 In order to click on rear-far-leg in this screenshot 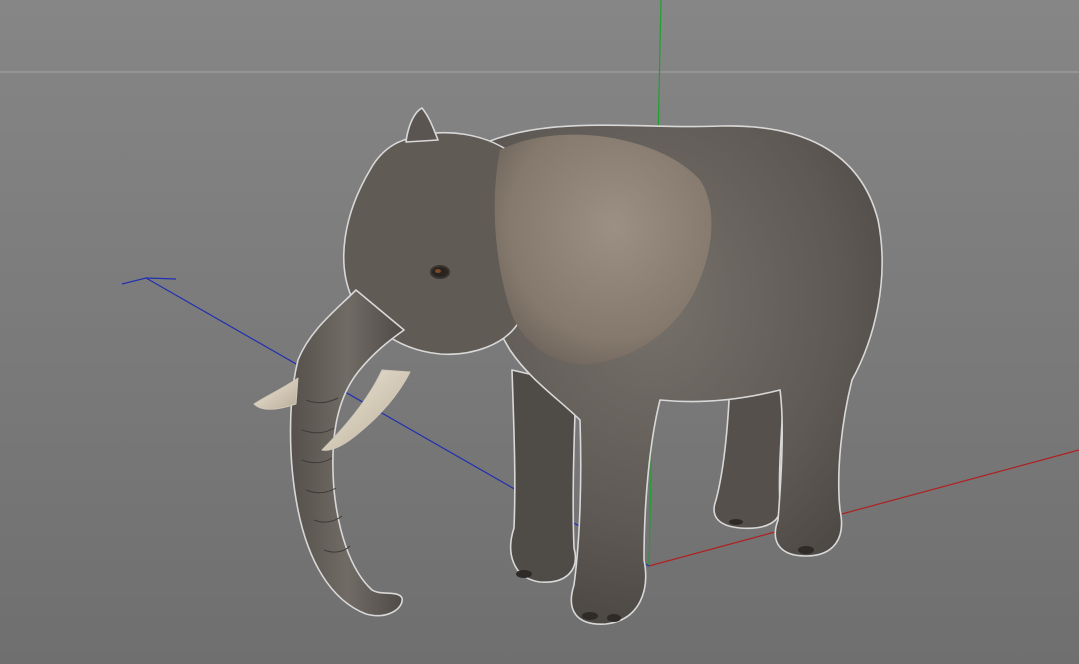, I will do `click(749, 454)`.